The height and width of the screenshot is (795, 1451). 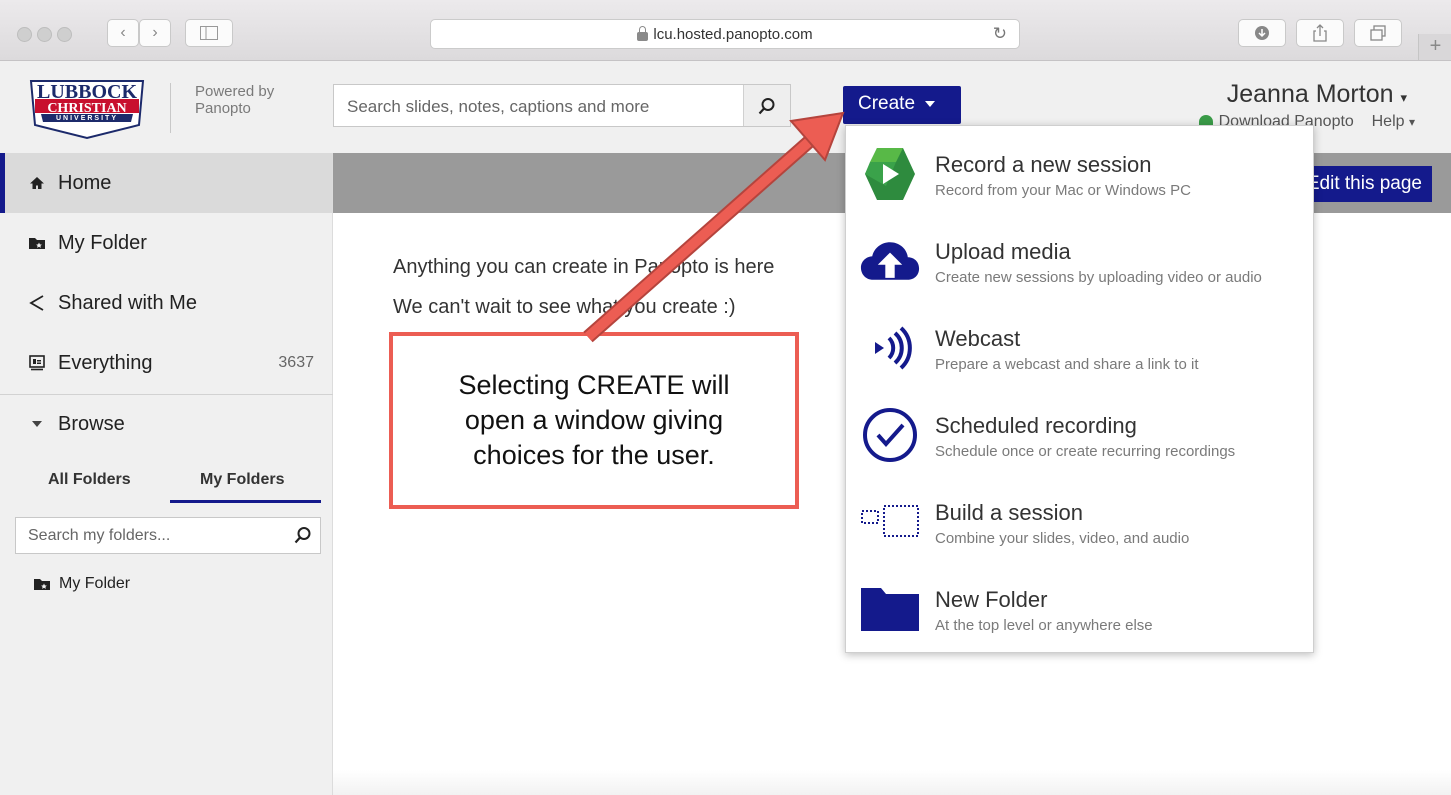 What do you see at coordinates (105, 362) in the screenshot?
I see `sidebar-item-label: Everything` at bounding box center [105, 362].